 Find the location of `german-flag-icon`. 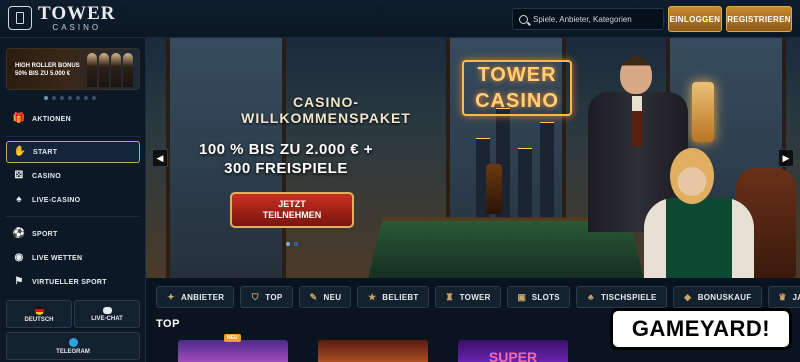

german-flag-icon is located at coordinates (39, 310).